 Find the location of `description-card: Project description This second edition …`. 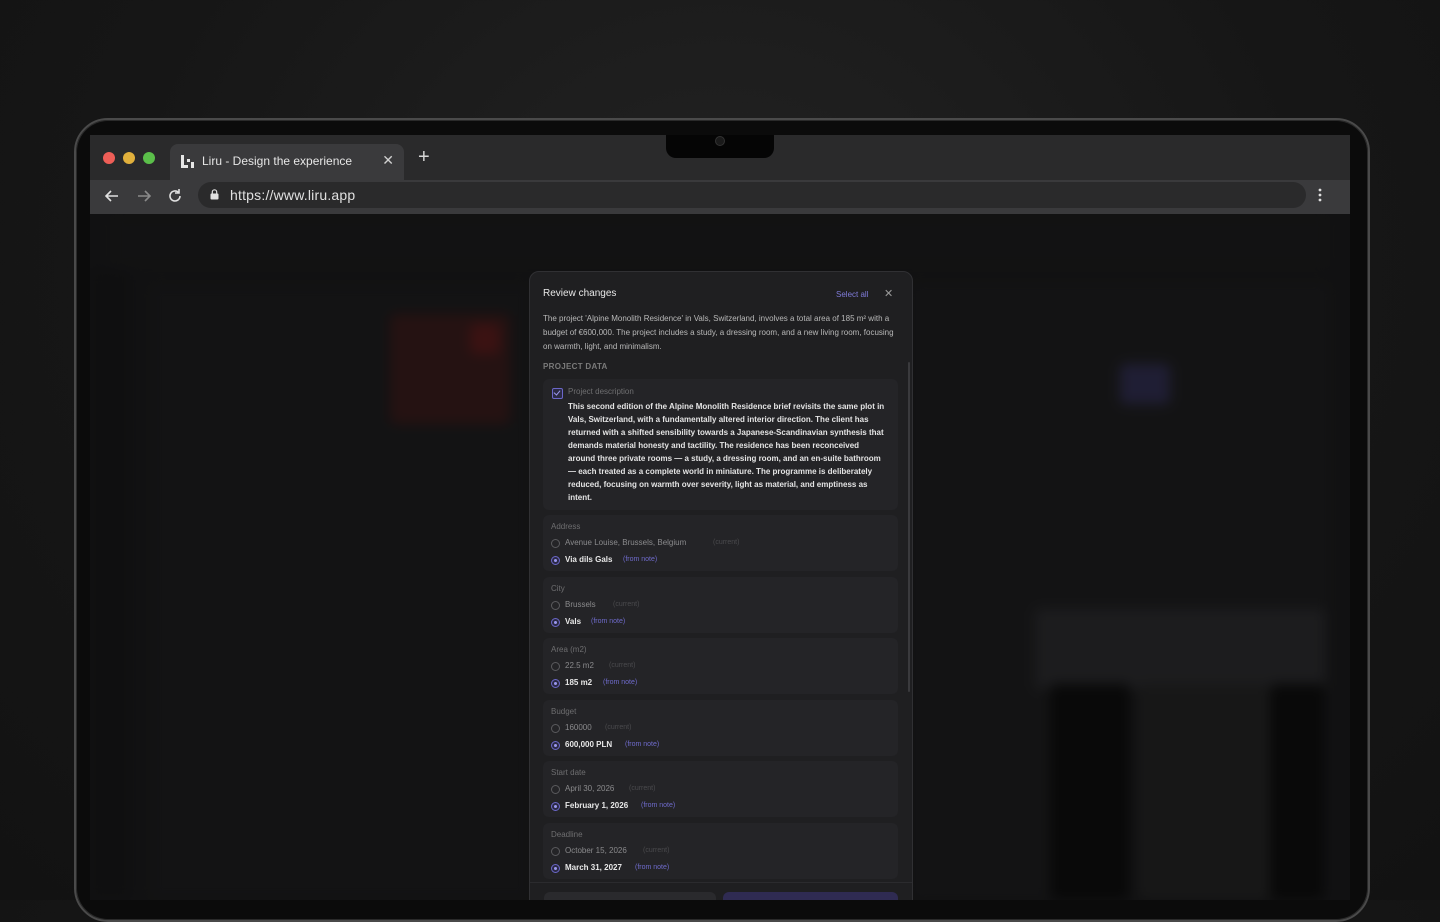

description-card: Project description This second edition … is located at coordinates (720, 444).